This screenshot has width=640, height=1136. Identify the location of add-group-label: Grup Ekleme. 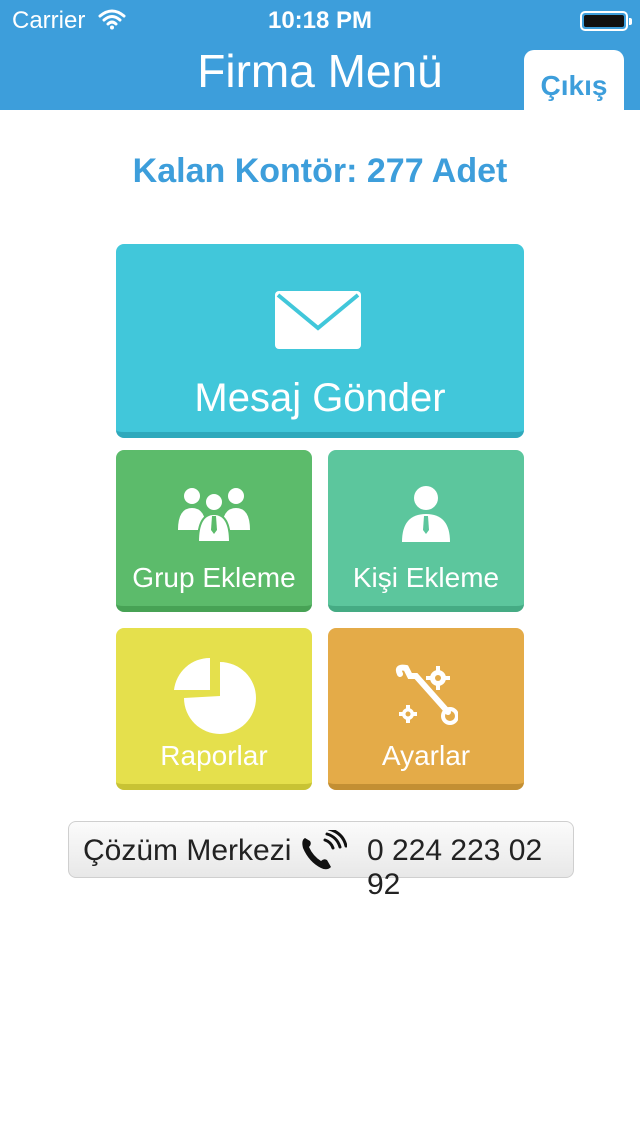
(214, 577).